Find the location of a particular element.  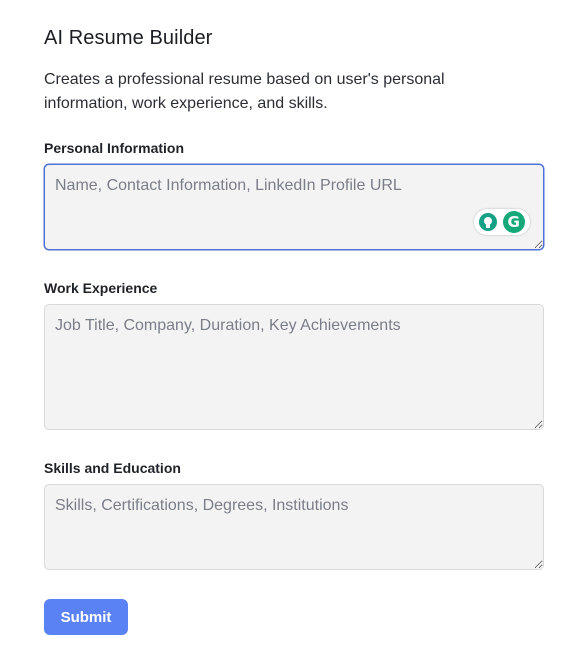

skills-education-input is located at coordinates (294, 527).